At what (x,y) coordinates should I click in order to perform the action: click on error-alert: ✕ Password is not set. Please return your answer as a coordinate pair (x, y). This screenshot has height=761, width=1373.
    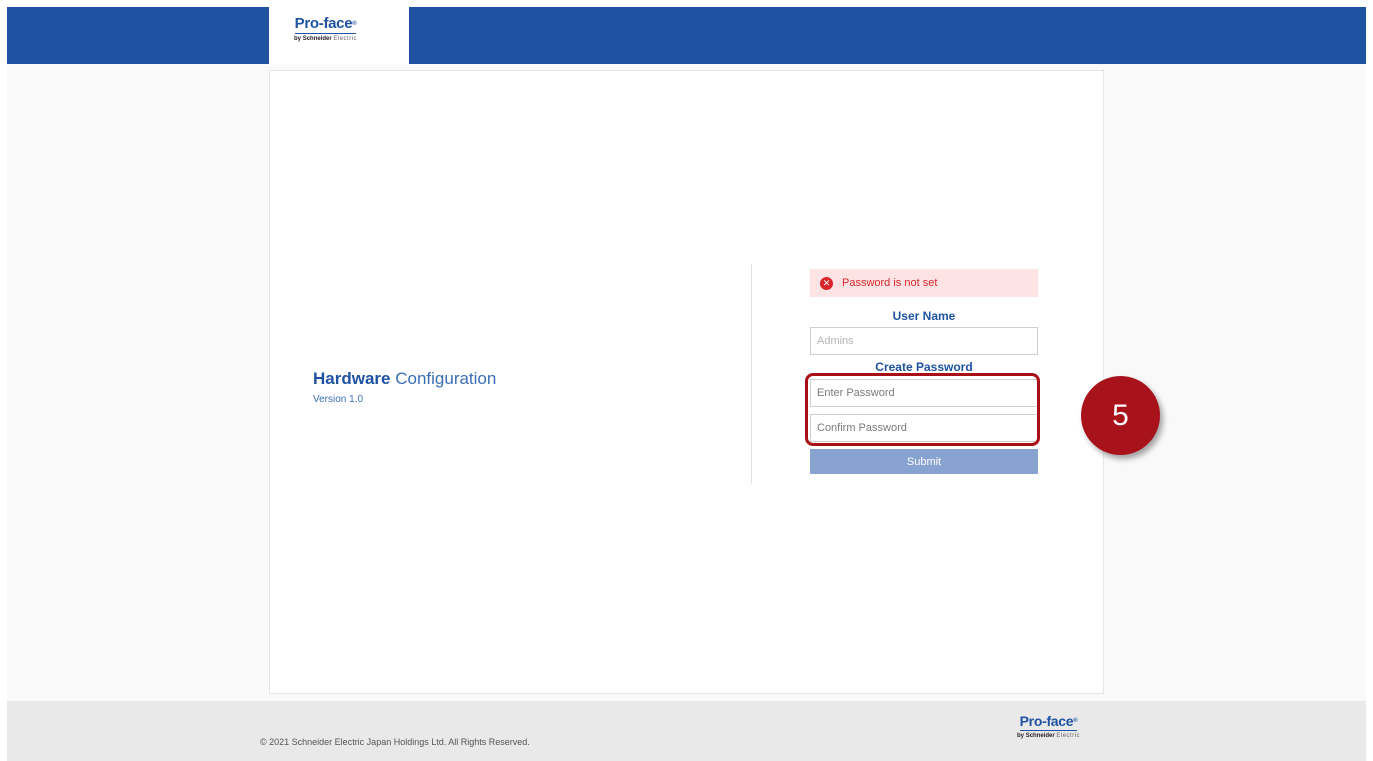
    Looking at the image, I should click on (924, 283).